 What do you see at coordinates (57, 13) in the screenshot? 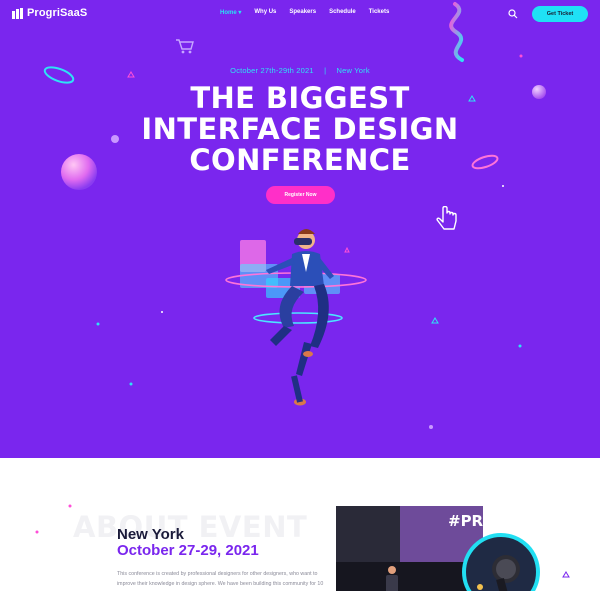
I see `brand-name: ProgriSaaS` at bounding box center [57, 13].